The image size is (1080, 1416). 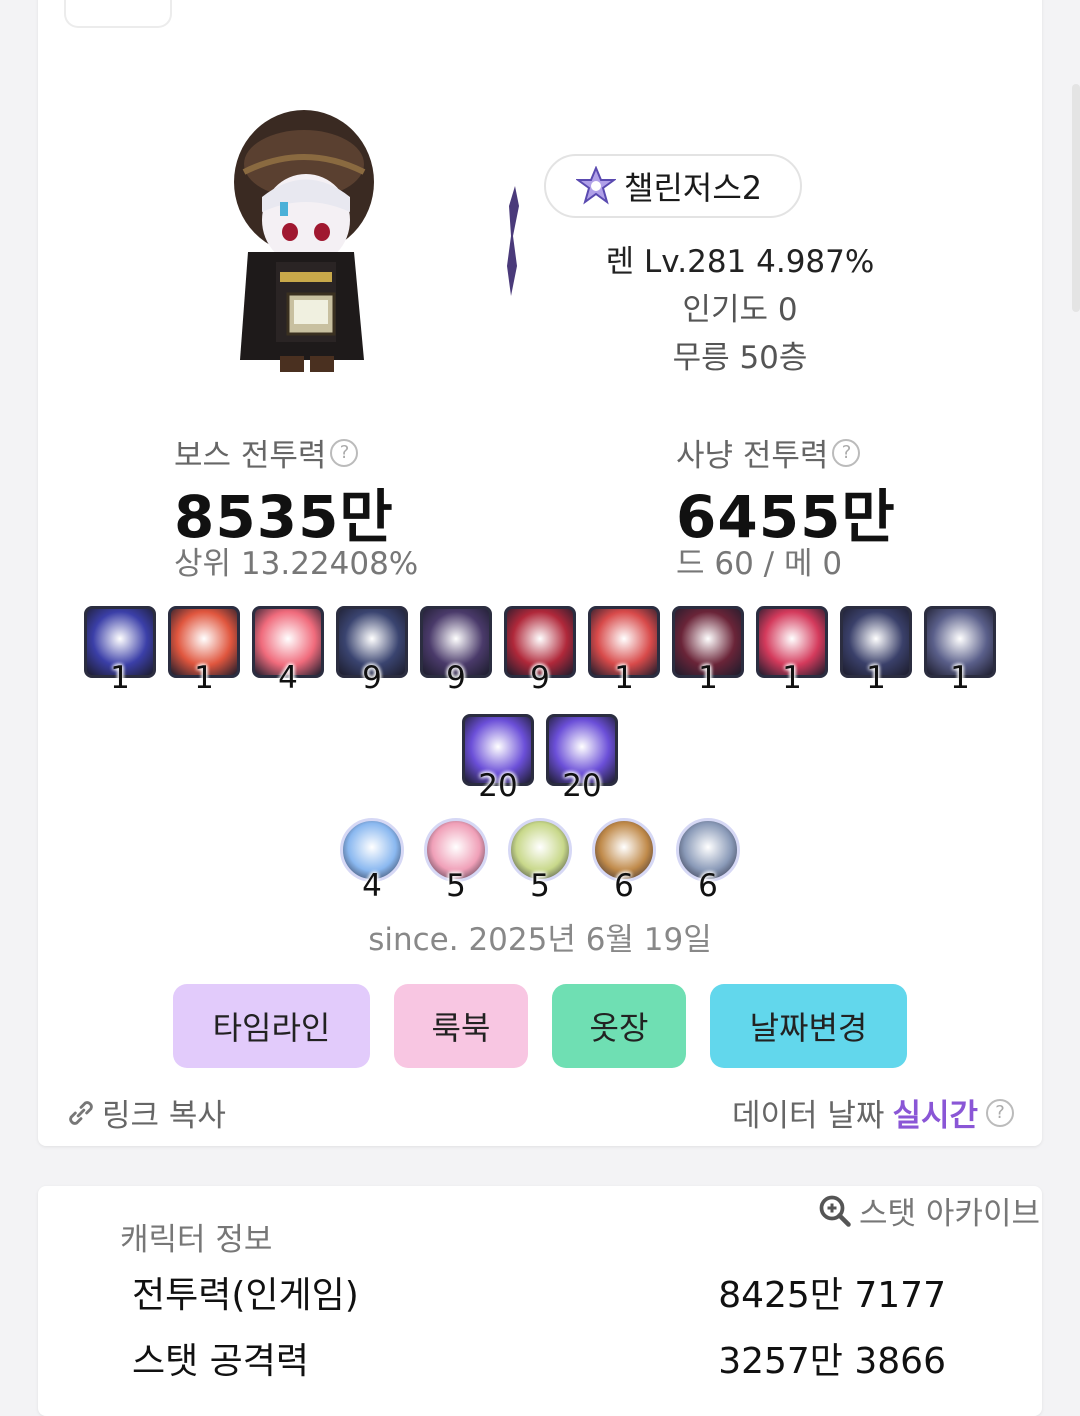 I want to click on closet-button: 옷장, so click(x=619, y=1026).